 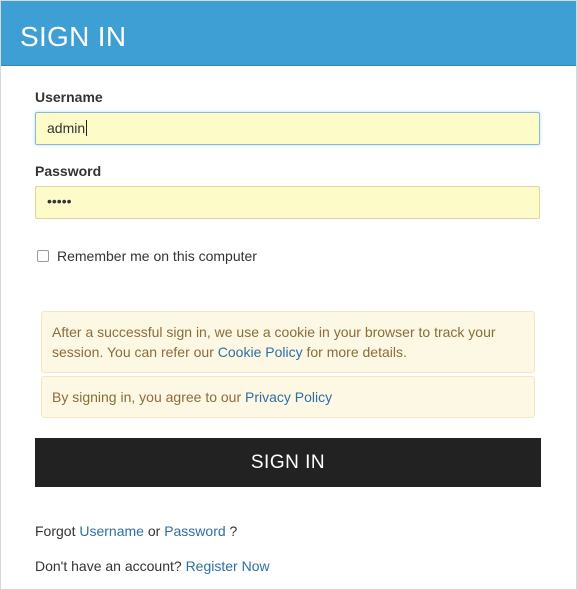 I want to click on forgot-credentials-line: Forgot Username or Password ?, so click(x=136, y=531).